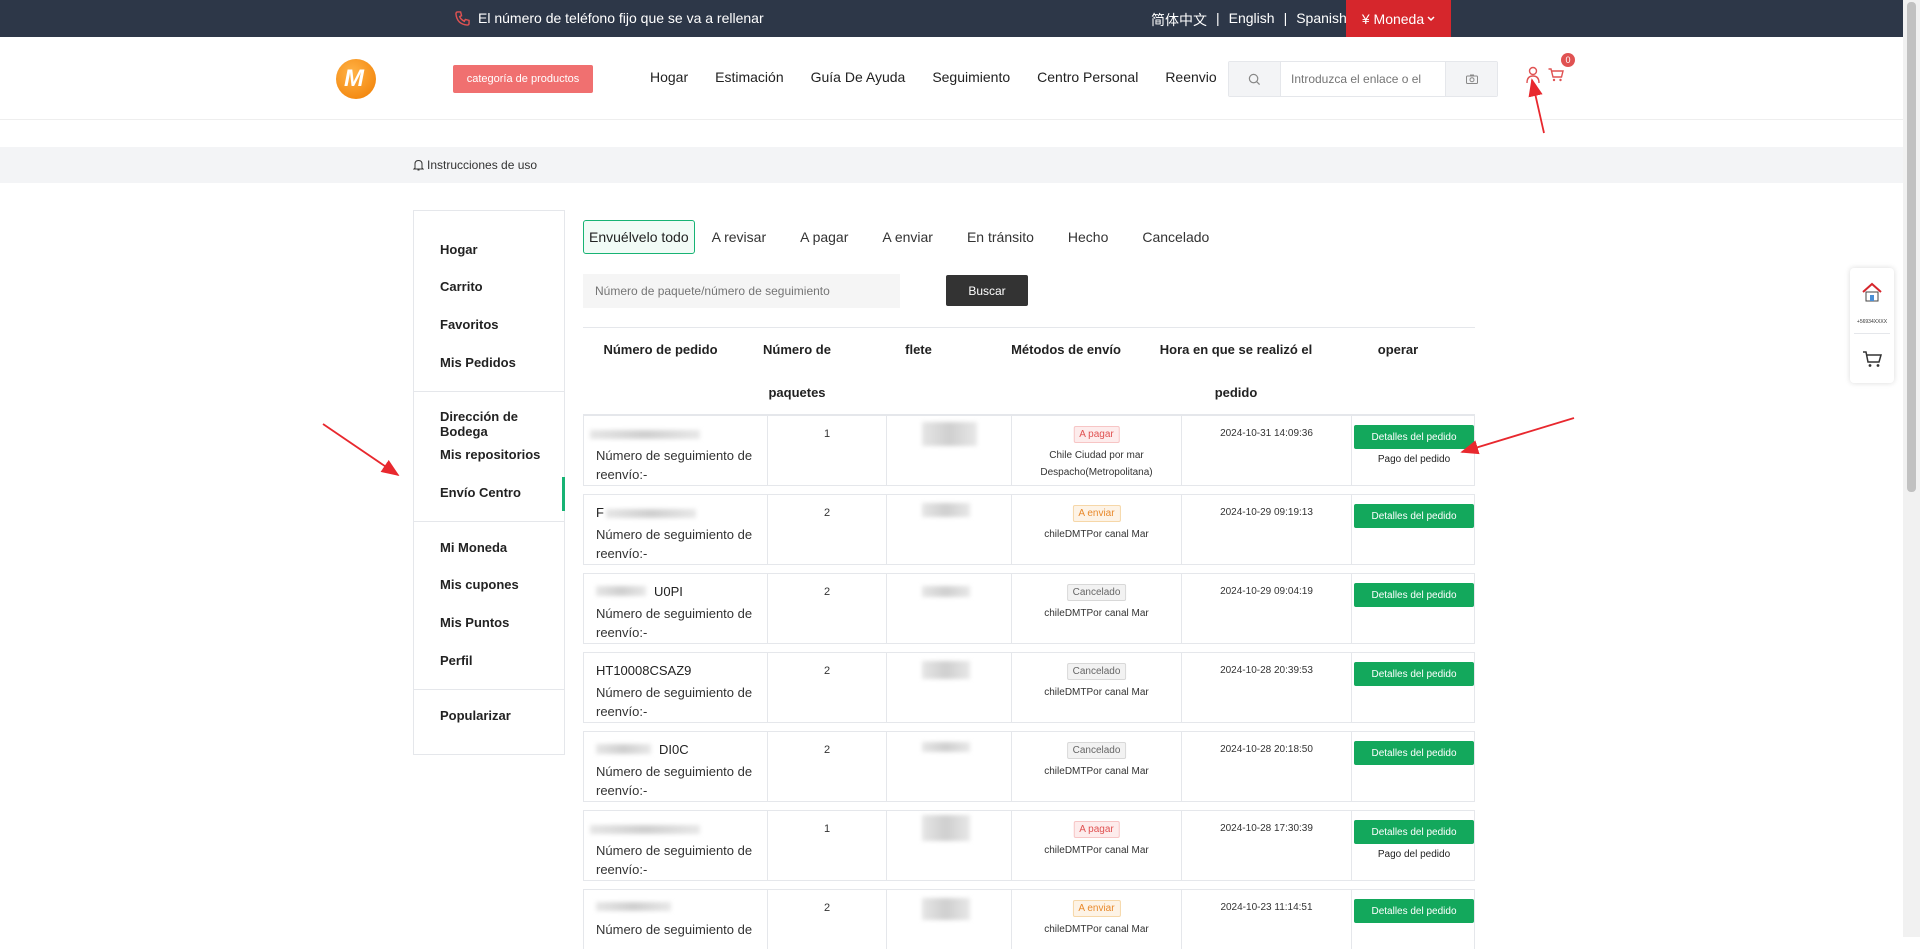 This screenshot has width=1920, height=949. What do you see at coordinates (1911, 468) in the screenshot?
I see `page-scrollbar` at bounding box center [1911, 468].